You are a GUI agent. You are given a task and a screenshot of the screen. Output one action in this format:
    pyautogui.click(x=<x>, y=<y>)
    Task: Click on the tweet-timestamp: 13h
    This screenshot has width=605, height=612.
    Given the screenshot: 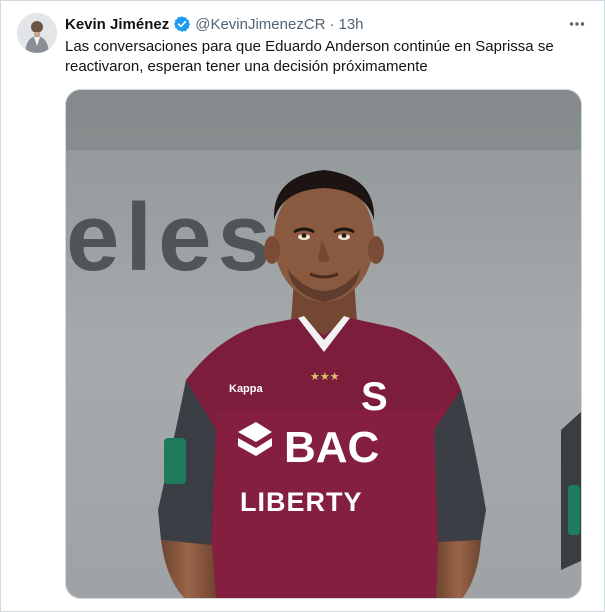 What is the action you would take?
    pyautogui.click(x=351, y=24)
    